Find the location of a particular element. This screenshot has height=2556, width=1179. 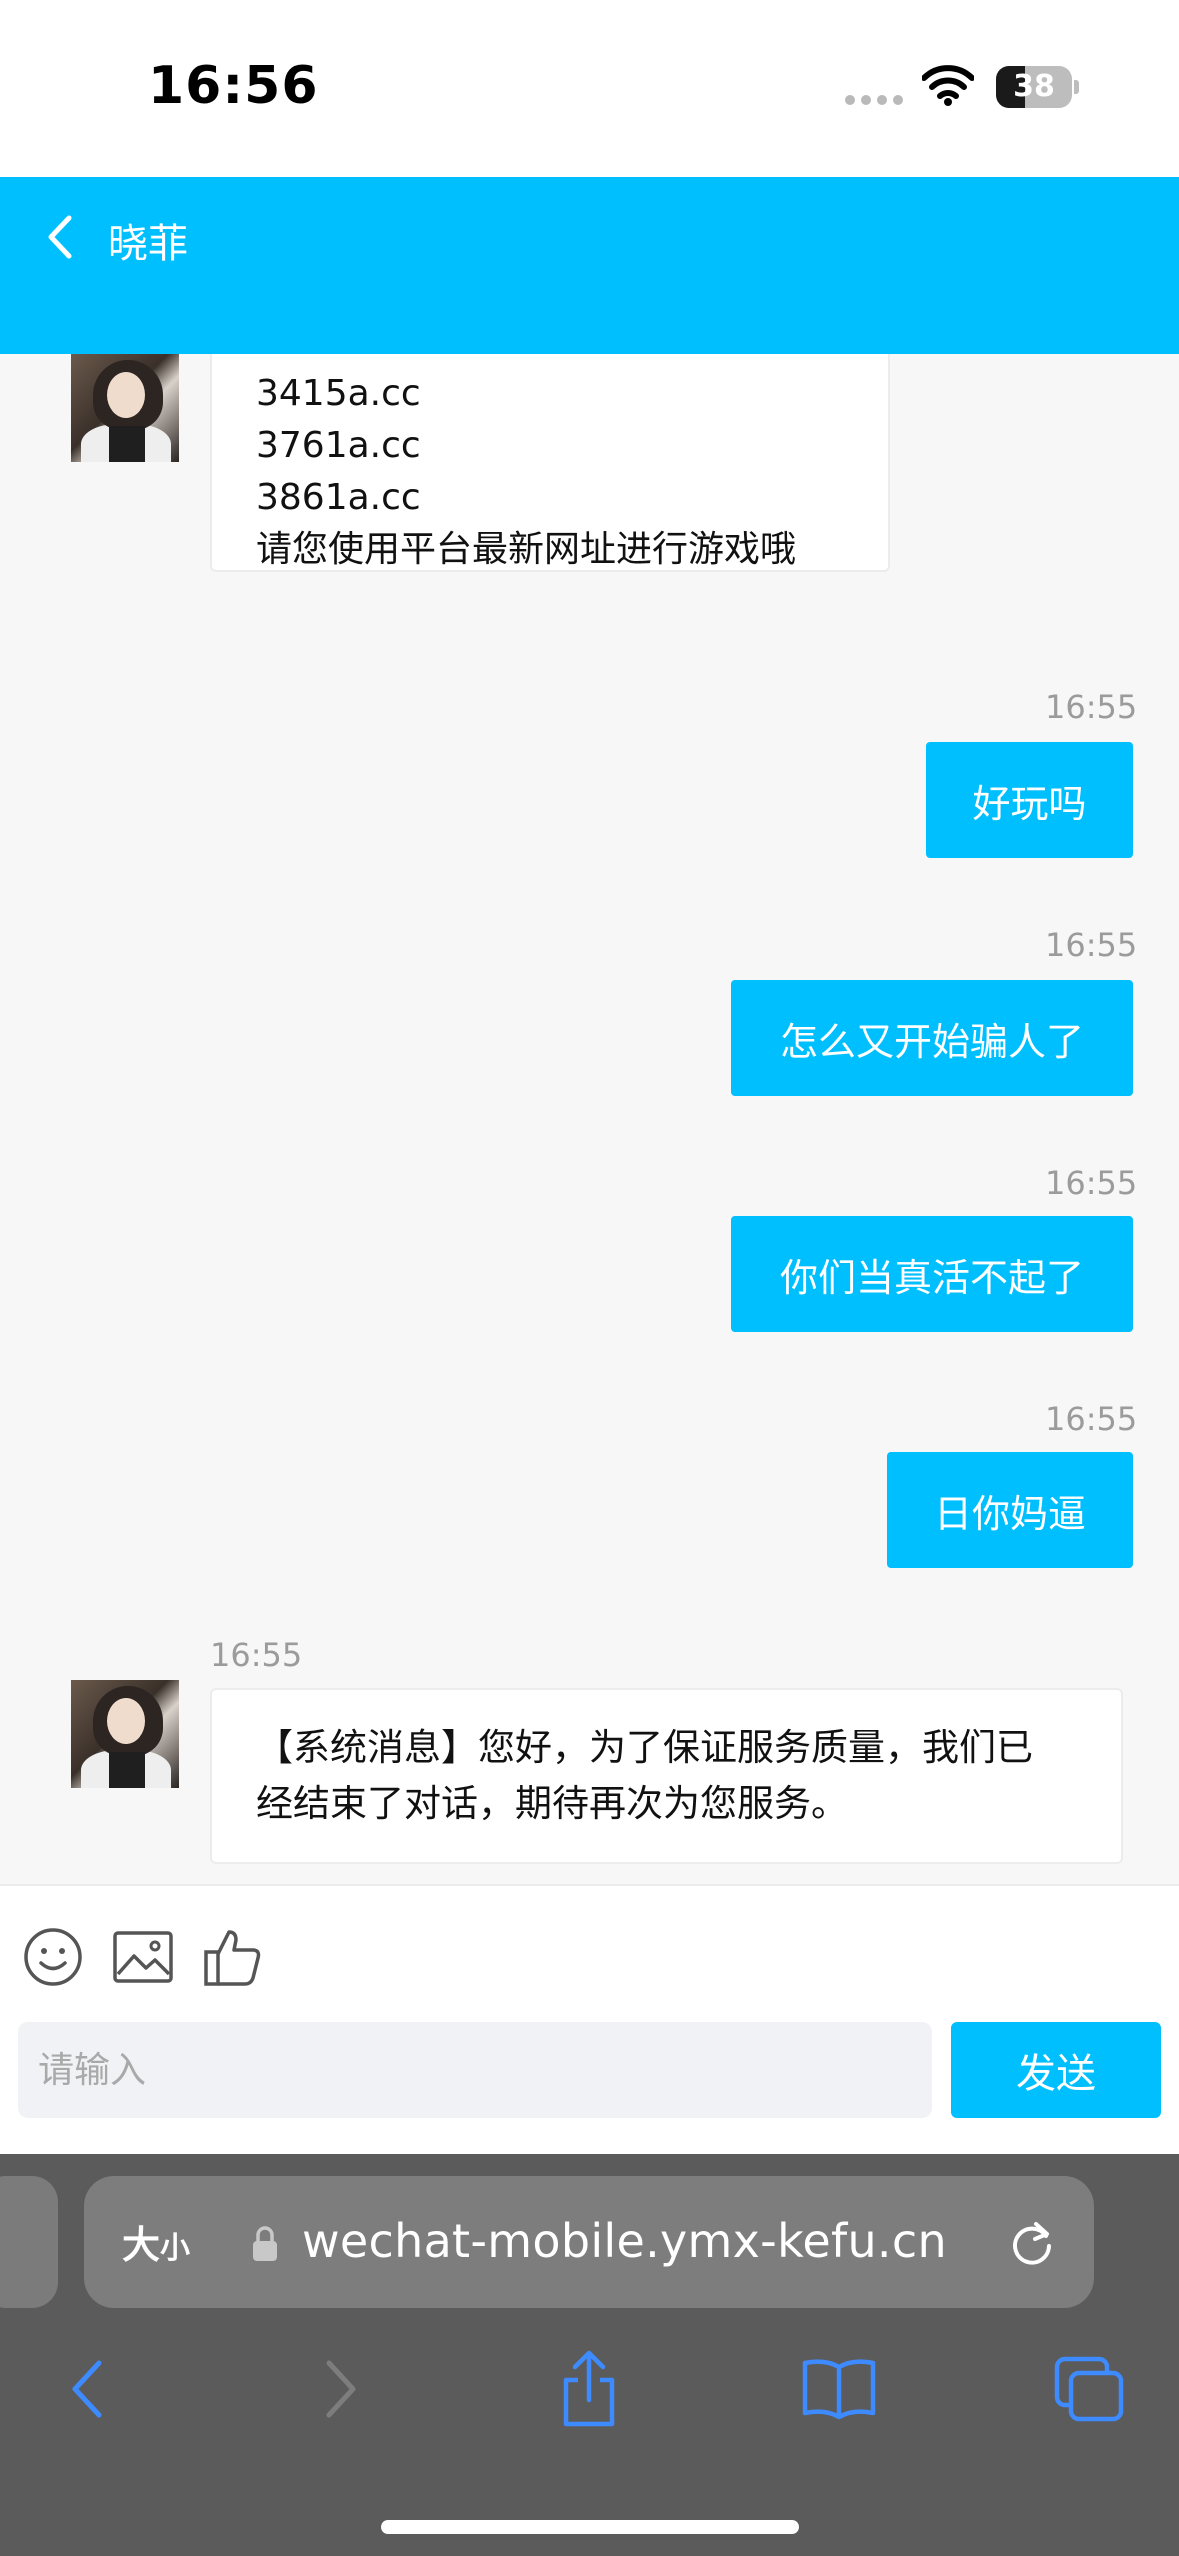

message-line: 3415a.cc is located at coordinates (338, 393).